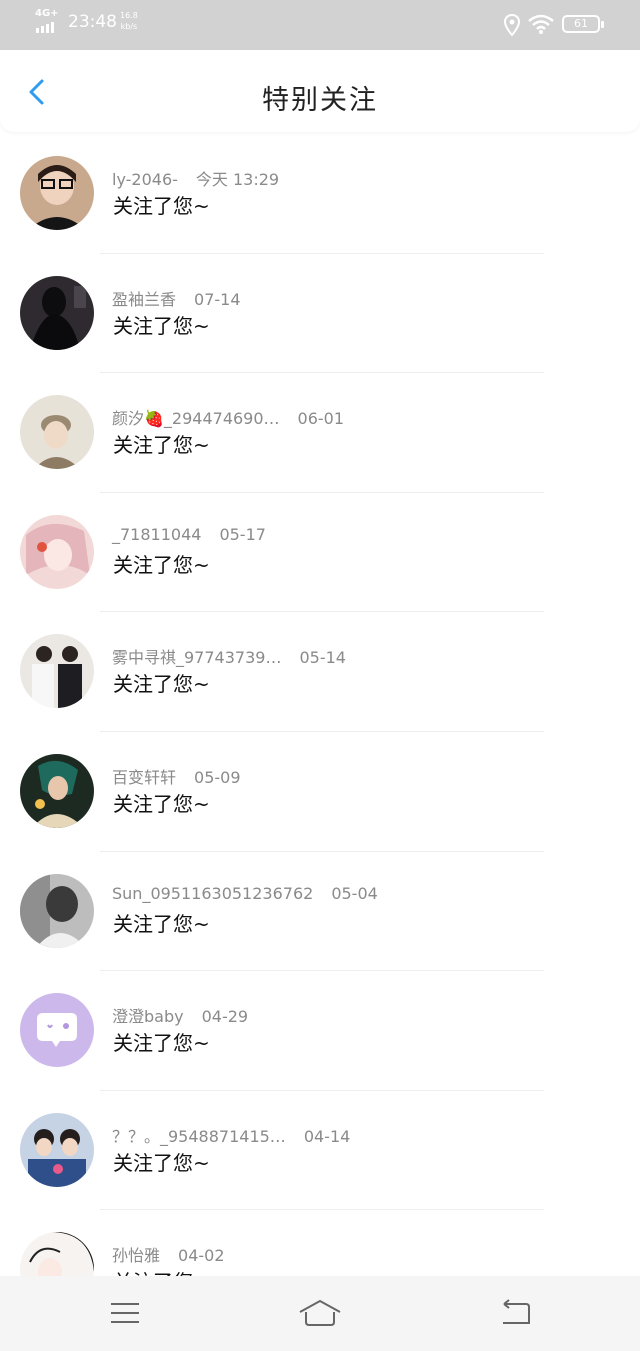 The image size is (640, 1351). What do you see at coordinates (322, 658) in the screenshot?
I see `item-date: 05-14` at bounding box center [322, 658].